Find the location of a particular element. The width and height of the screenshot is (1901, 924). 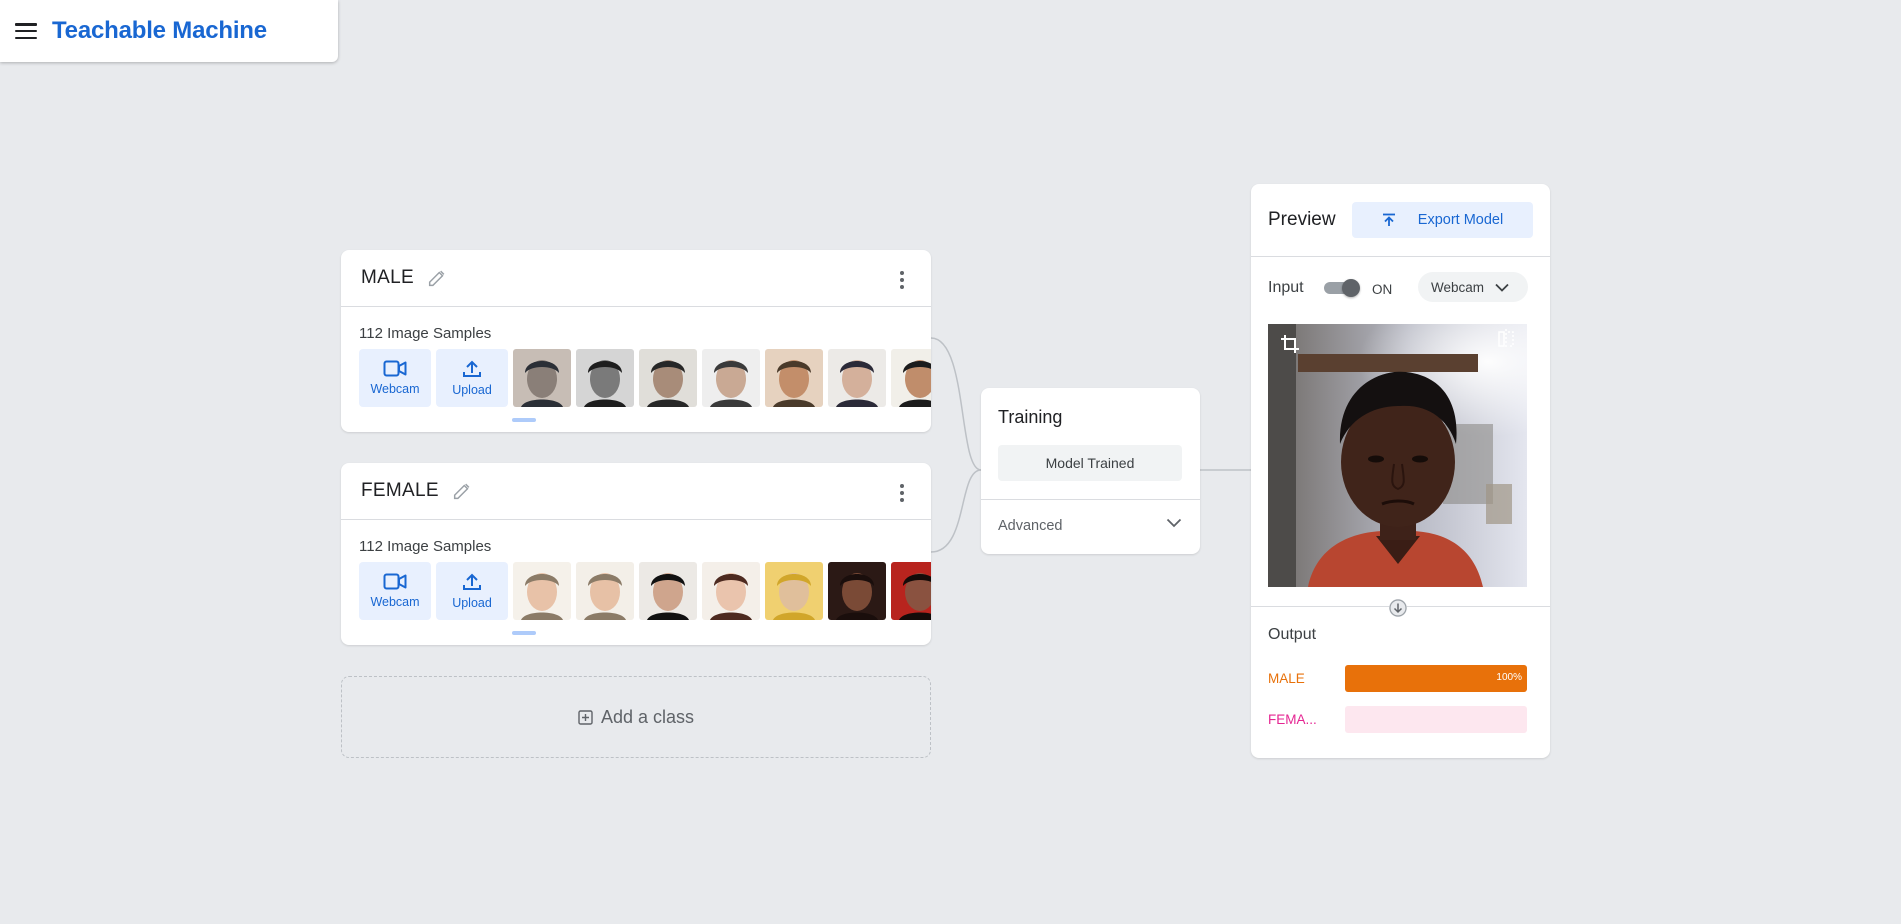

export-model-button: Export Model is located at coordinates (1442, 220).